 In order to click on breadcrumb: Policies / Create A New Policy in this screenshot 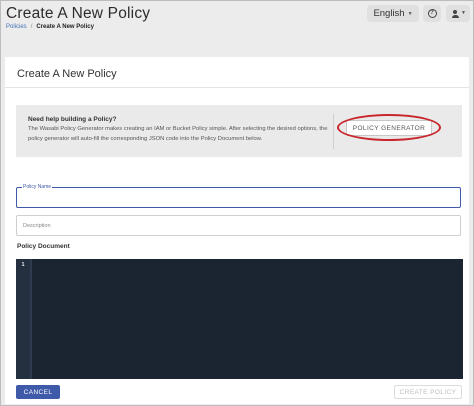, I will do `click(50, 27)`.